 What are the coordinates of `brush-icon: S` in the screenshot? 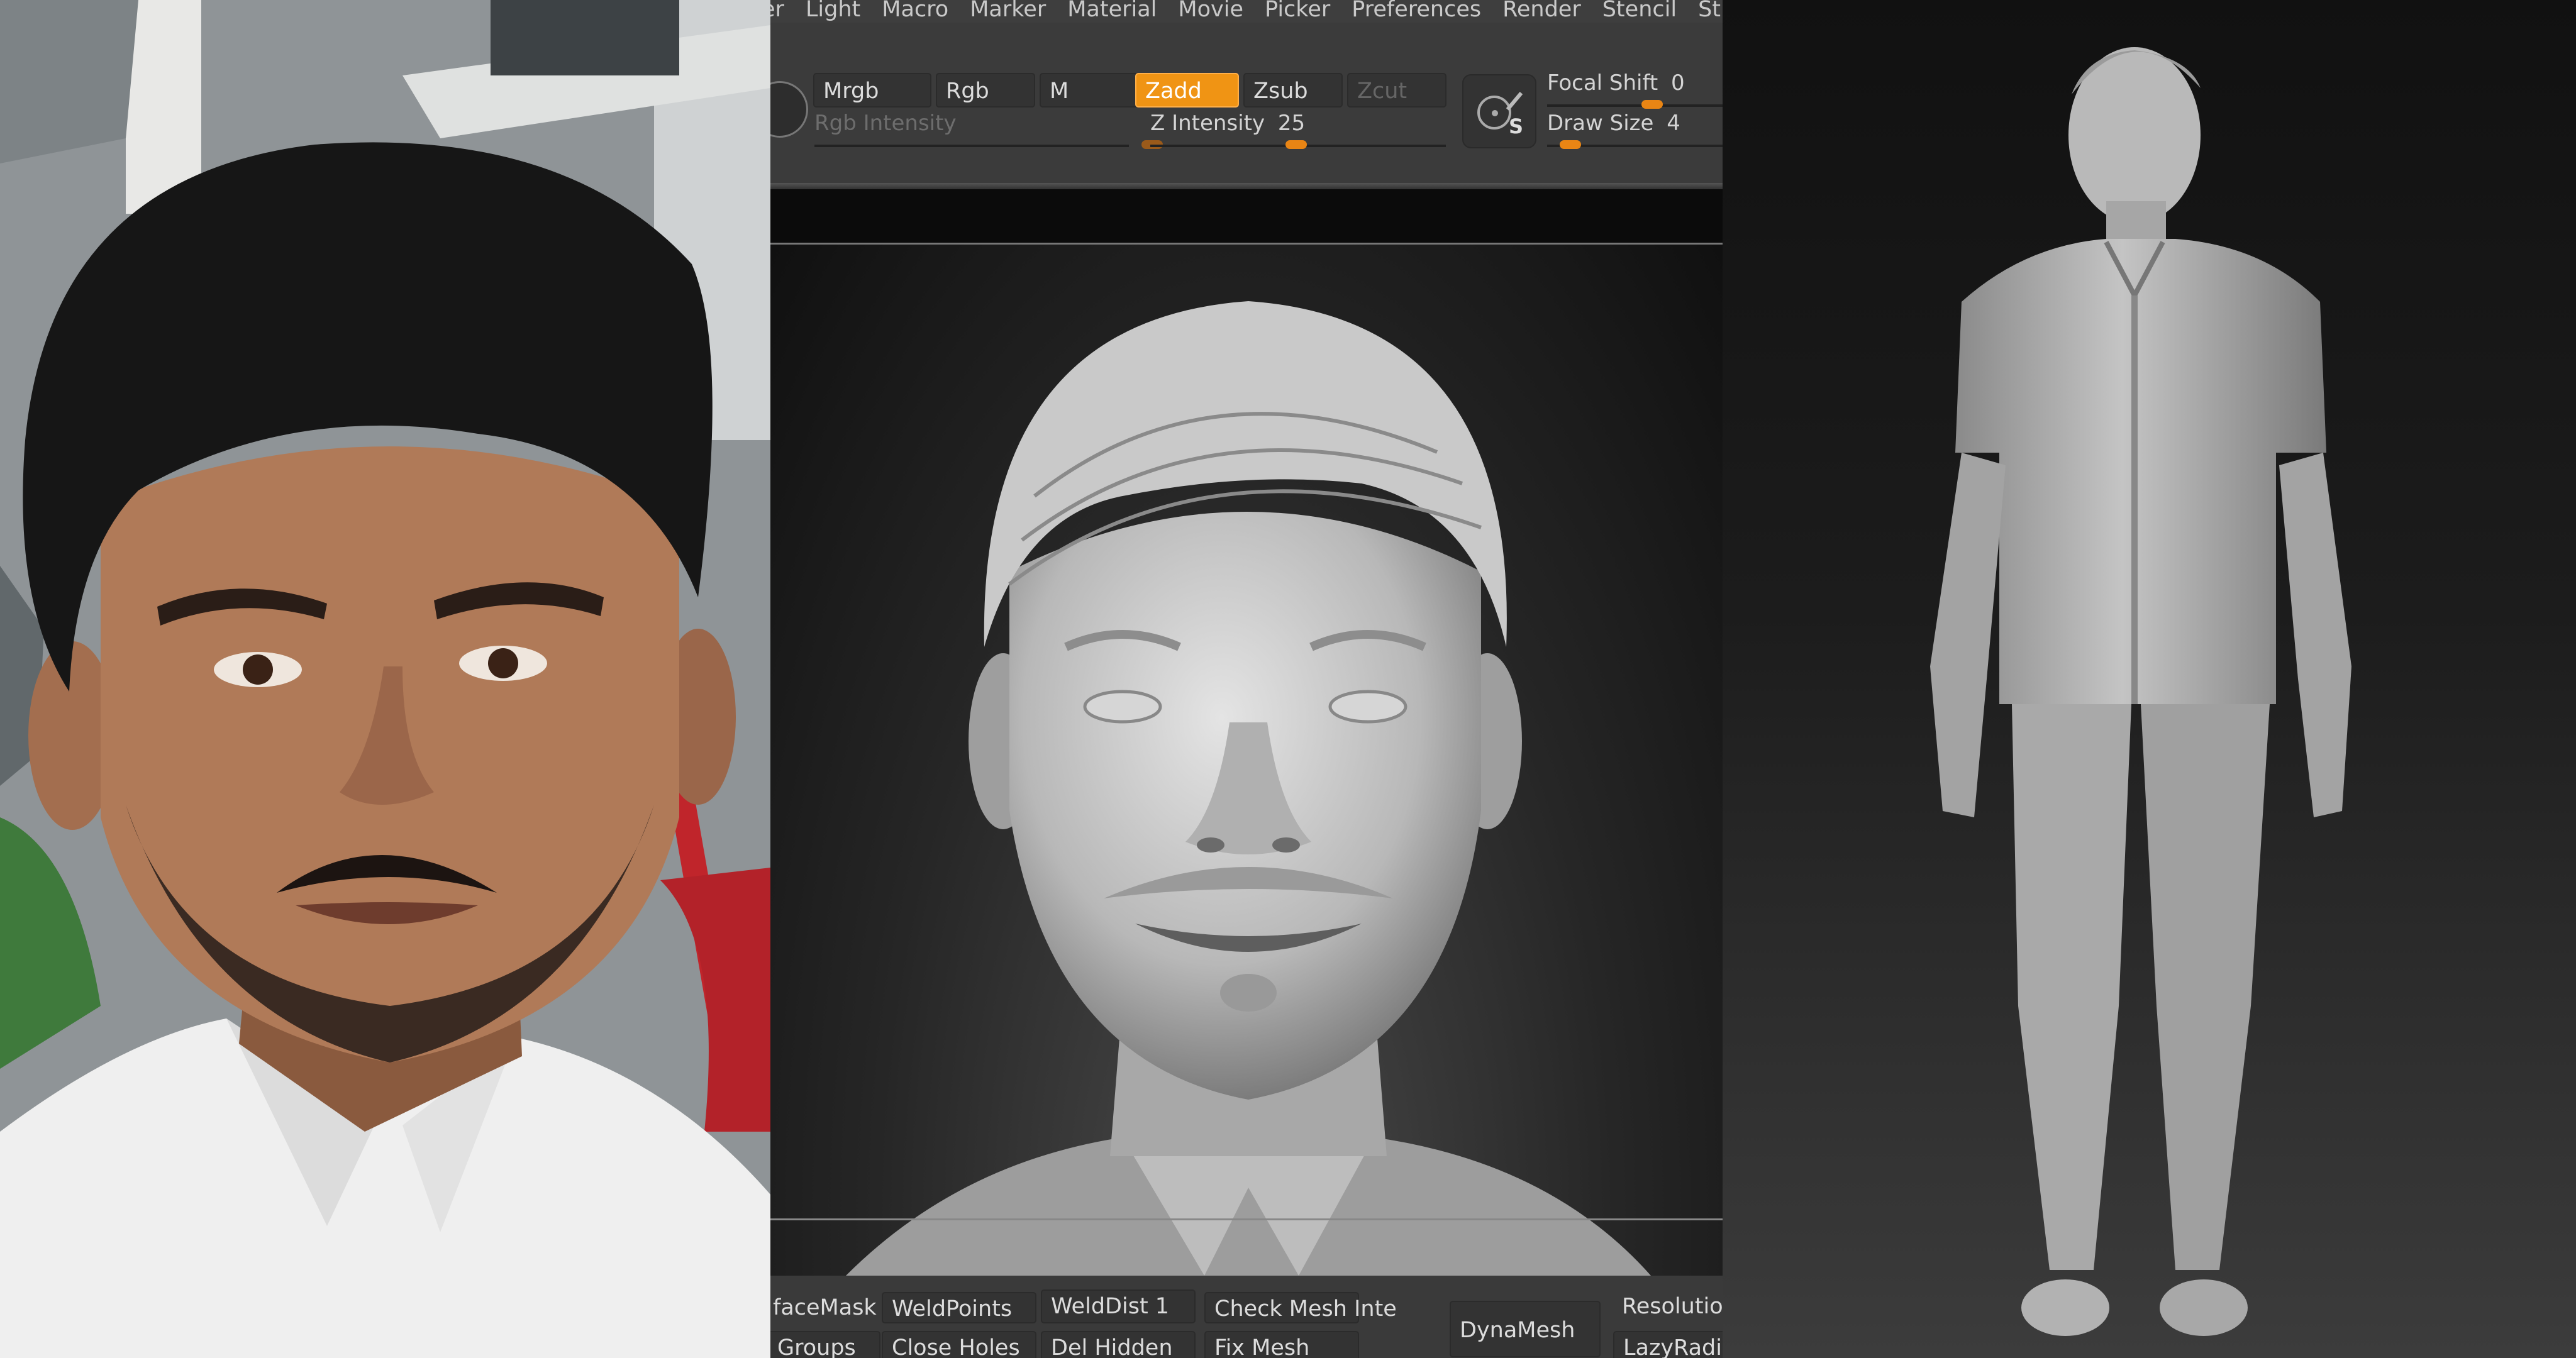 It's located at (1499, 111).